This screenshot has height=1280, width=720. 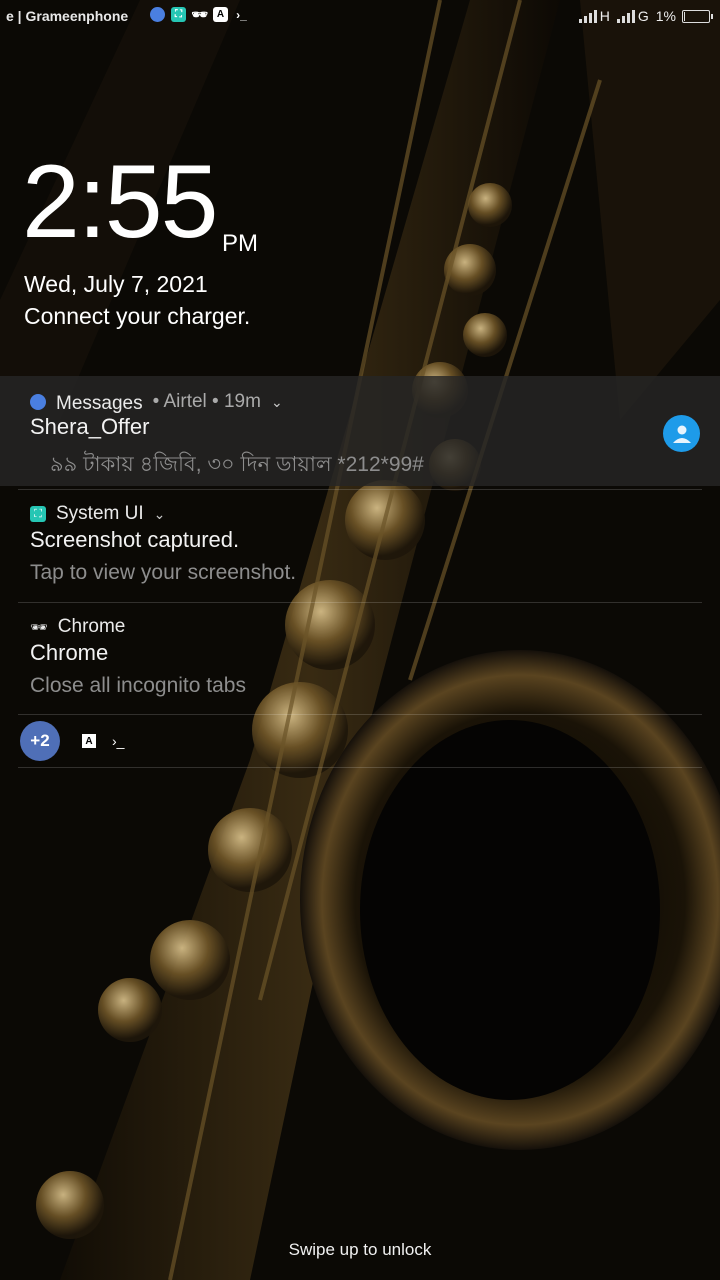 What do you see at coordinates (99, 403) in the screenshot?
I see `notification-app-name: Messages` at bounding box center [99, 403].